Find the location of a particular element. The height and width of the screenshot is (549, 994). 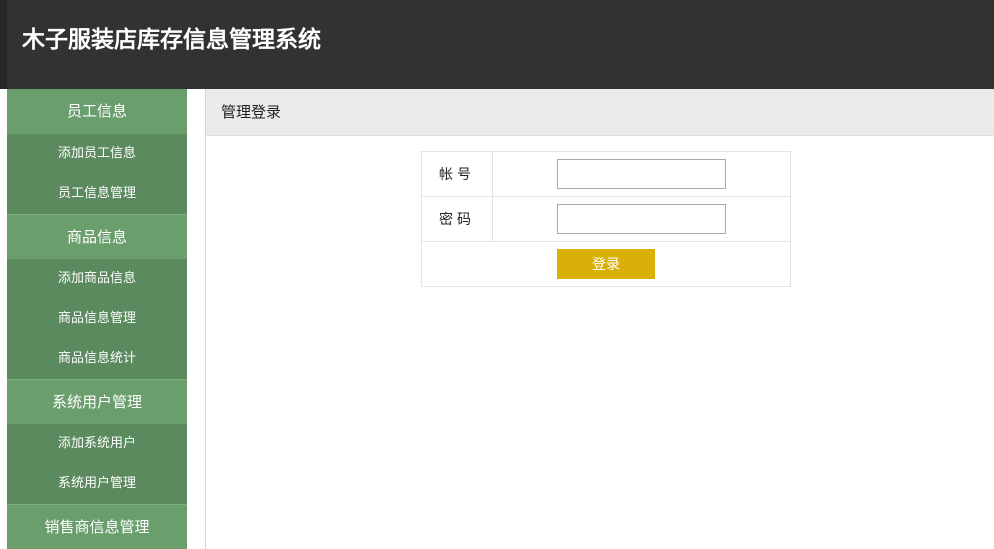

account-cell is located at coordinates (641, 174).